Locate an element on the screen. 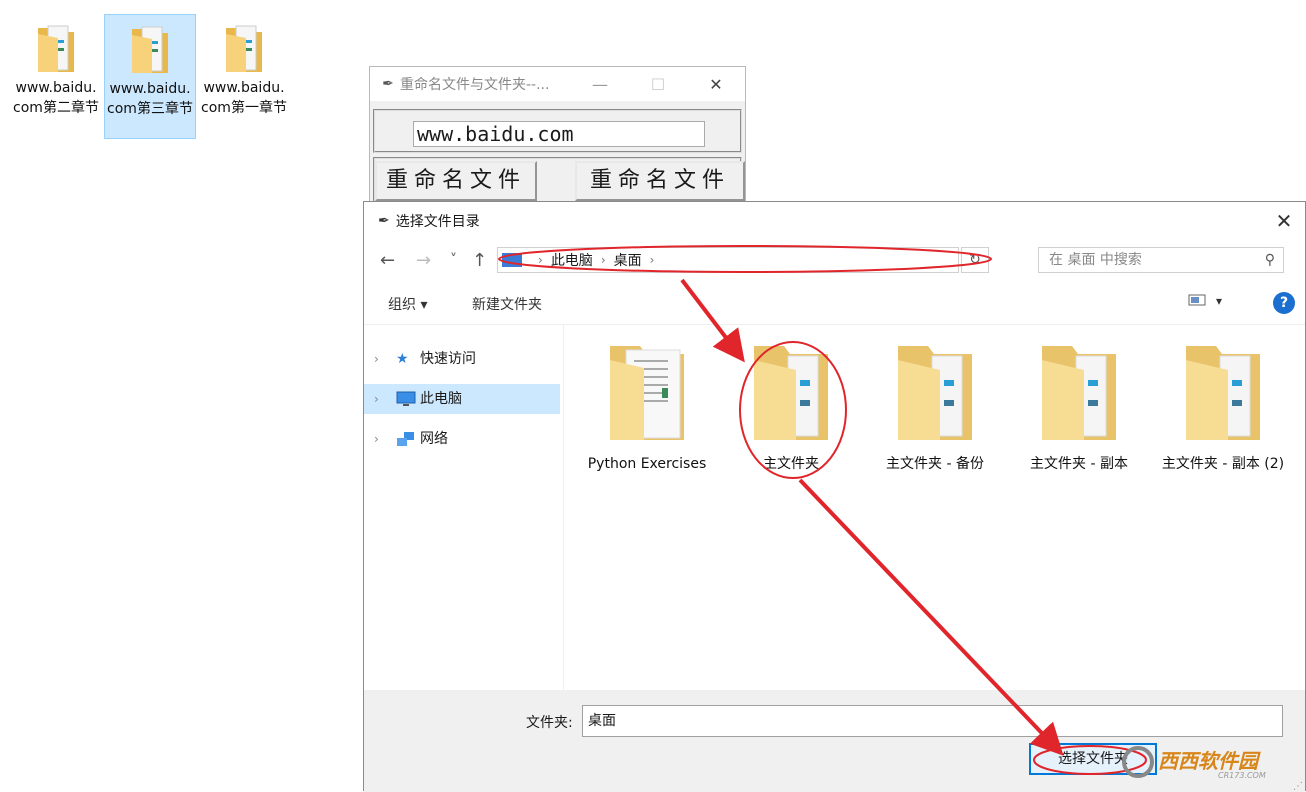 The image size is (1306, 792). file-item-main-folder-copy-2: 主文件夹 - 副本 (2) is located at coordinates (1223, 407).